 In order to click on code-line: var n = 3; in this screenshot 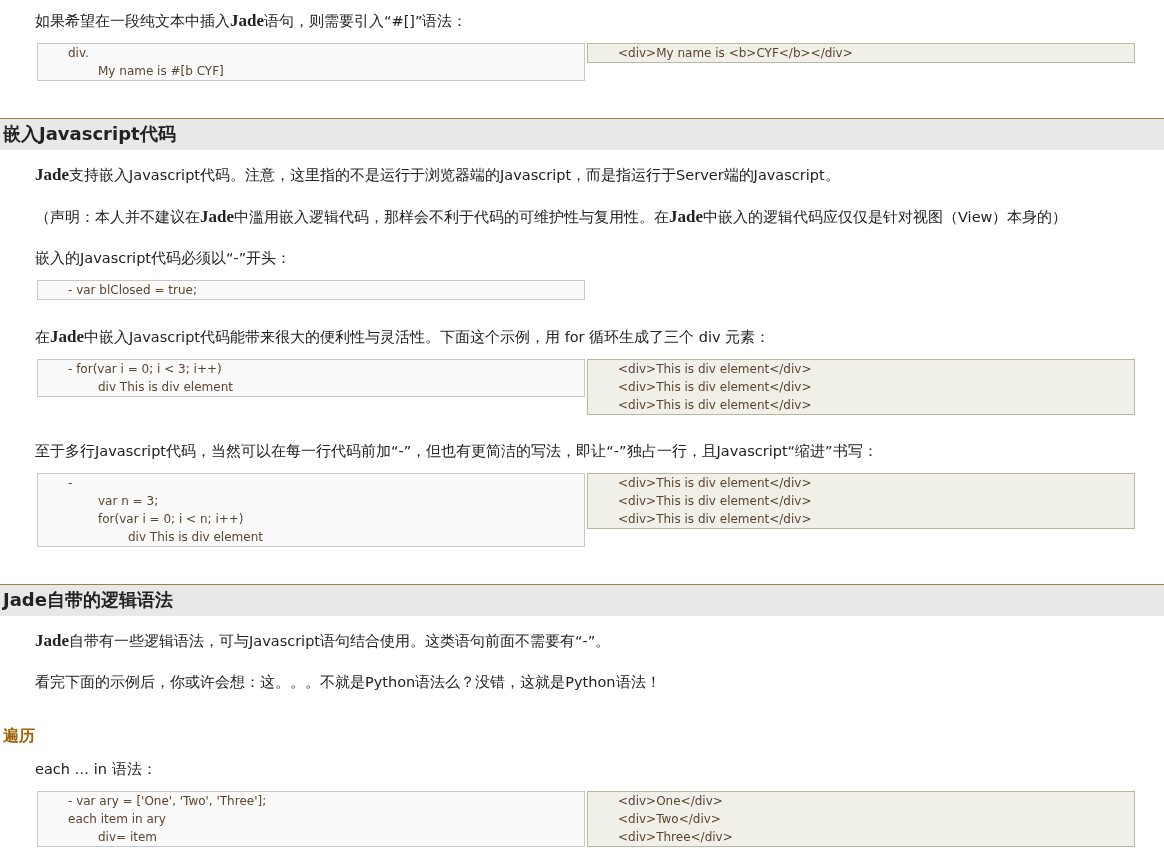, I will do `click(129, 501)`.